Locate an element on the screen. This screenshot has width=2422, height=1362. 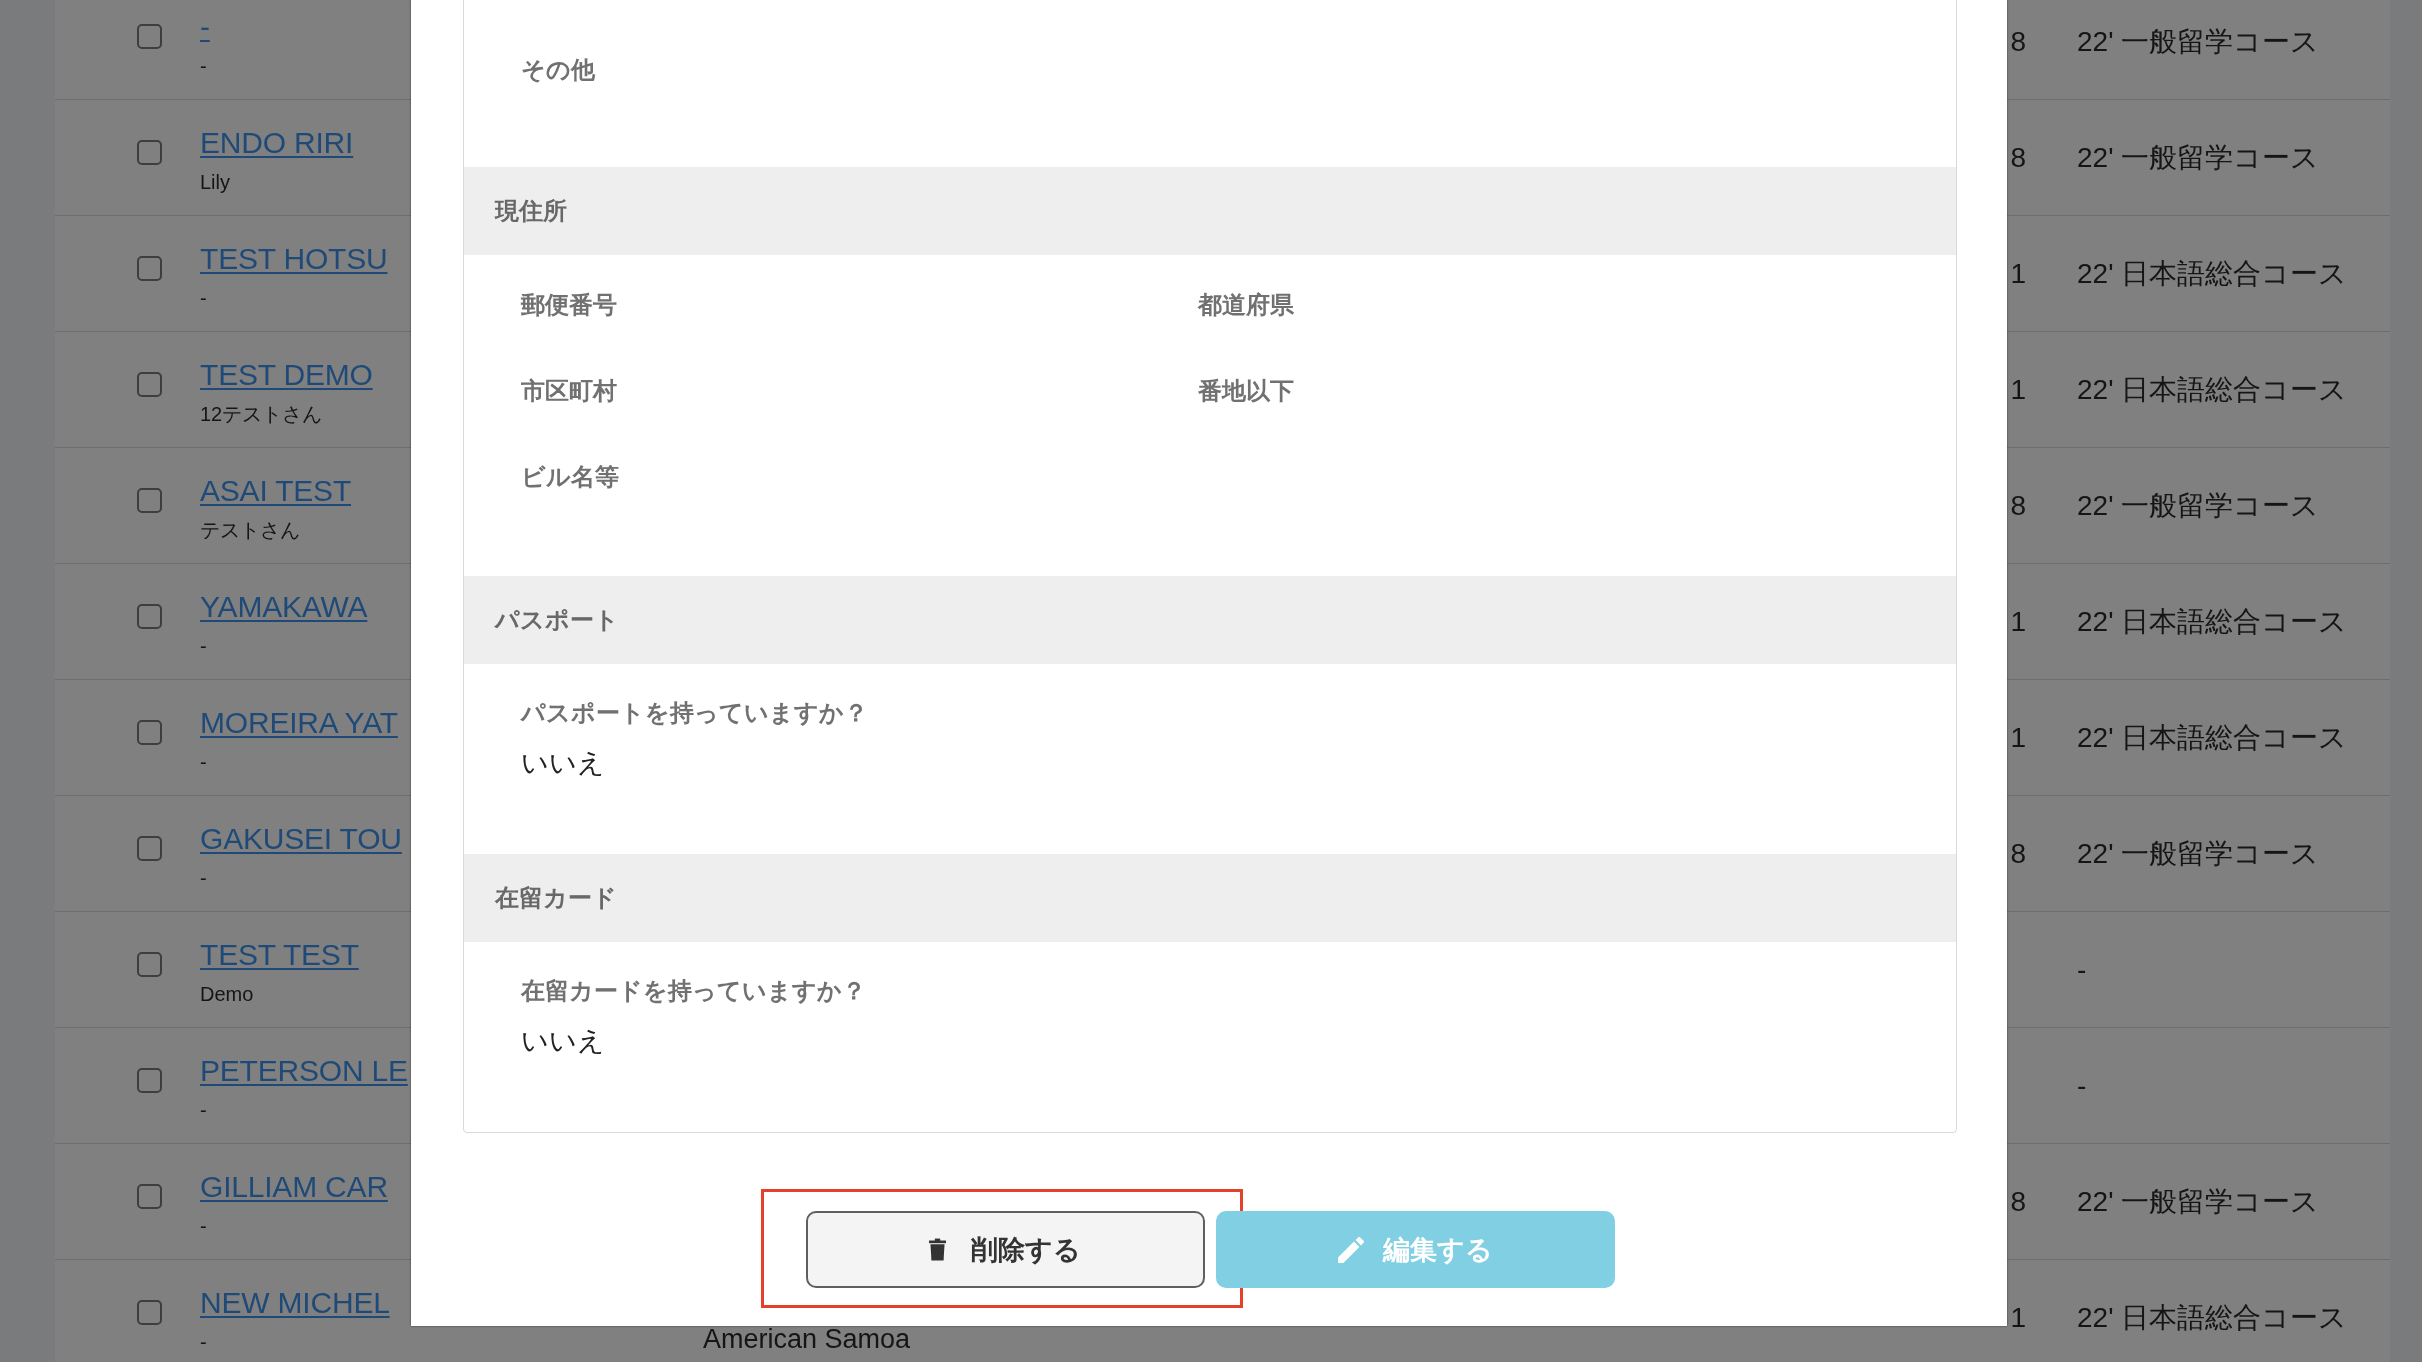
field-label: 在留カードを持っていますか？ is located at coordinates (693, 991).